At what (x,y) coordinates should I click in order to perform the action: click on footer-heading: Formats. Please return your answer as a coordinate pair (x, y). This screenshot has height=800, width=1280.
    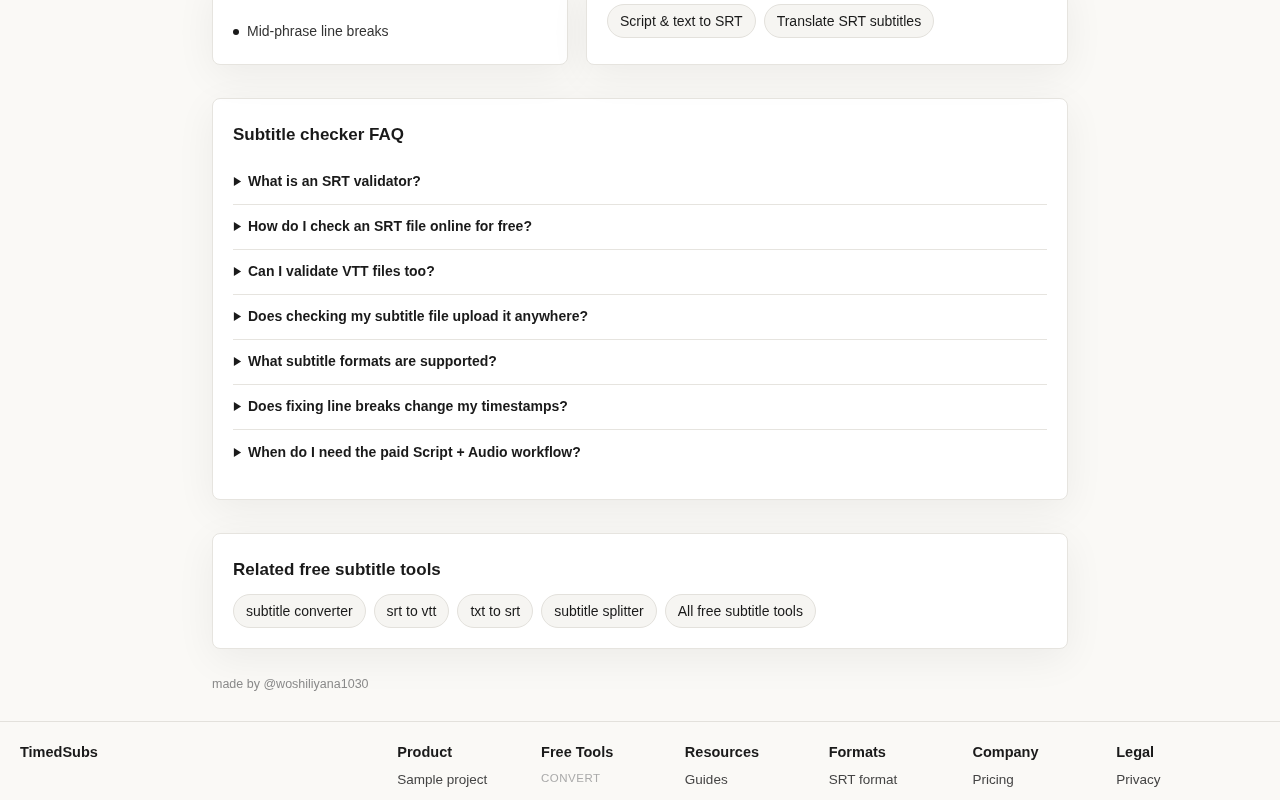
    Looking at the image, I should click on (857, 753).